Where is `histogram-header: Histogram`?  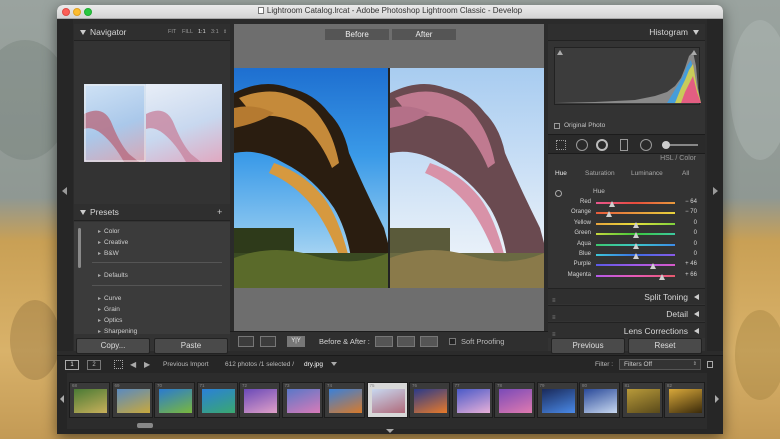 histogram-header: Histogram is located at coordinates (626, 32).